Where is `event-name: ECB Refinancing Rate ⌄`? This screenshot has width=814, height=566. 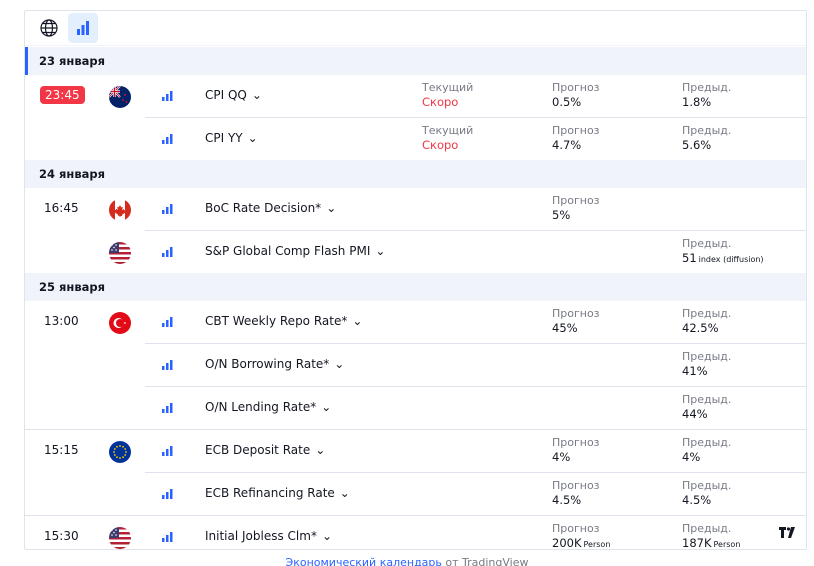 event-name: ECB Refinancing Rate ⌄ is located at coordinates (277, 493).